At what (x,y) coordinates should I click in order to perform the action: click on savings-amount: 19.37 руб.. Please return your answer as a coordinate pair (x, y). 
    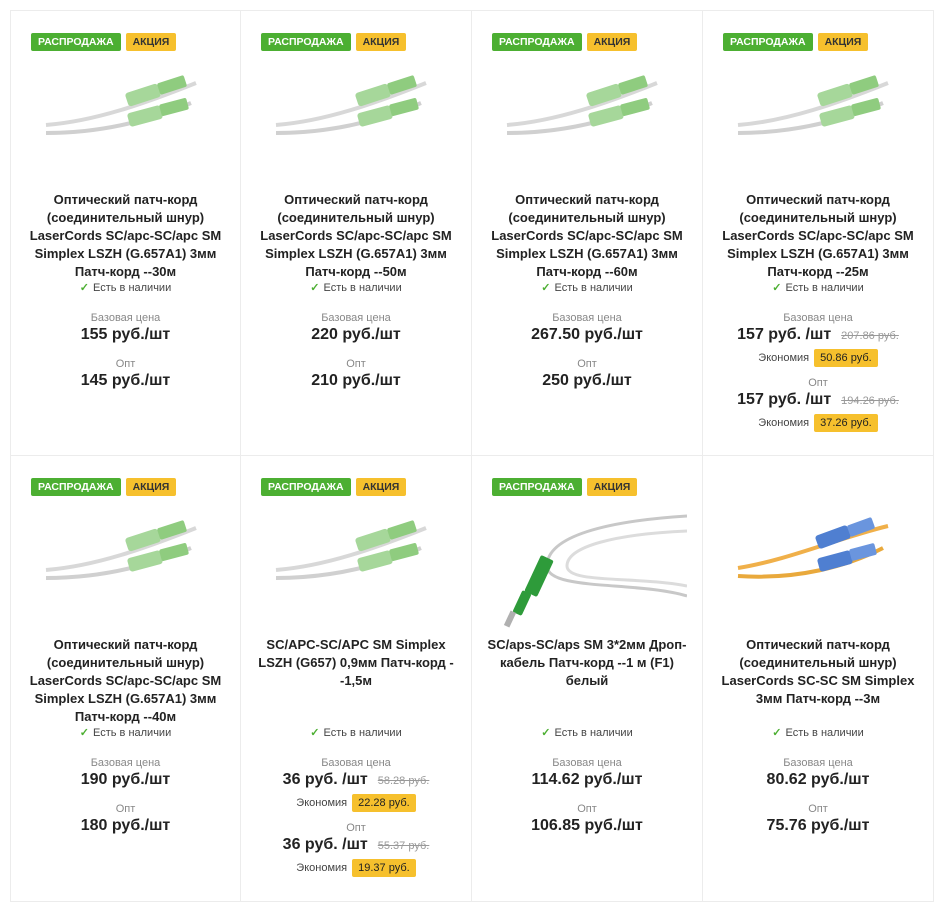
    Looking at the image, I should click on (384, 868).